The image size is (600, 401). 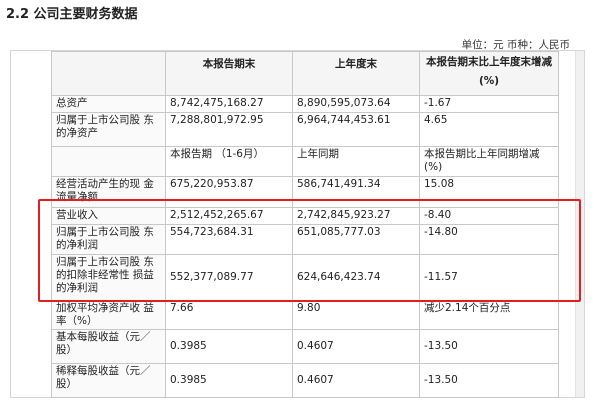 What do you see at coordinates (229, 192) in the screenshot?
I see `row-value-current: 675,220,953.87` at bounding box center [229, 192].